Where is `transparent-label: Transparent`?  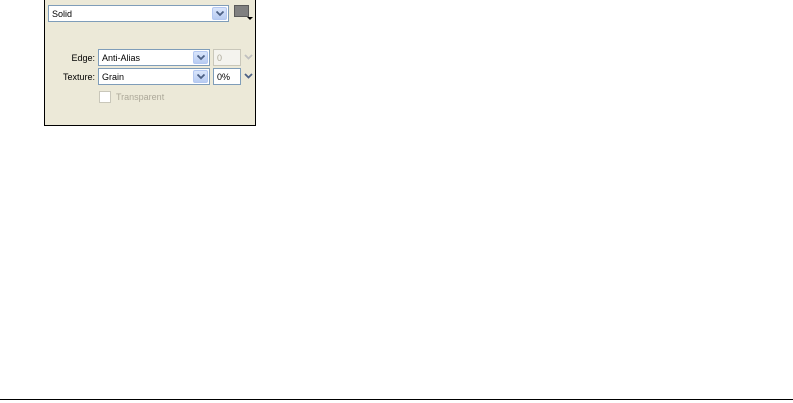
transparent-label: Transparent is located at coordinates (140, 97).